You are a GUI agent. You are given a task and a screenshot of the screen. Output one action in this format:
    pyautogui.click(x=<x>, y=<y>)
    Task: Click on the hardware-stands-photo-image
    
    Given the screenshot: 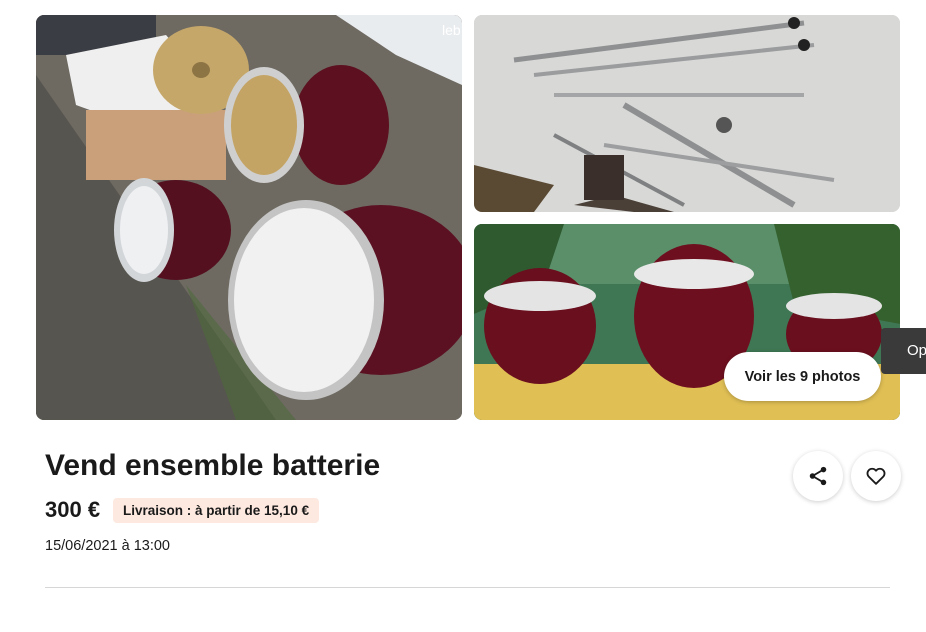 What is the action you would take?
    pyautogui.click(x=687, y=113)
    